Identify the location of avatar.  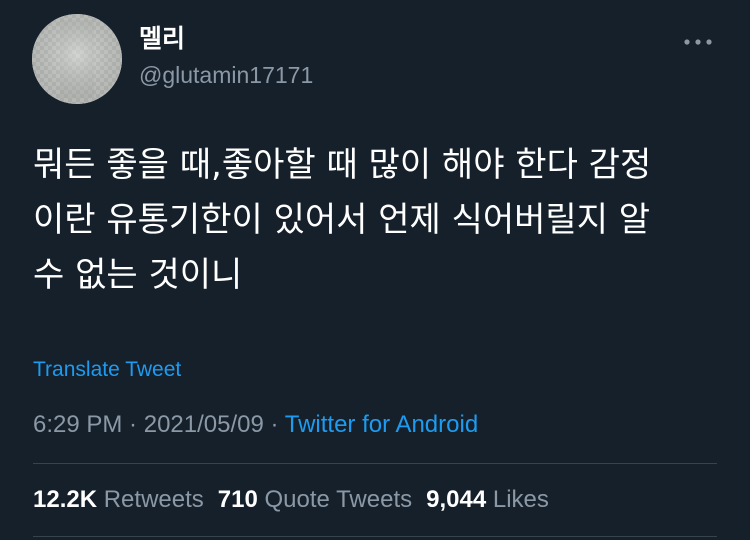
(77, 59).